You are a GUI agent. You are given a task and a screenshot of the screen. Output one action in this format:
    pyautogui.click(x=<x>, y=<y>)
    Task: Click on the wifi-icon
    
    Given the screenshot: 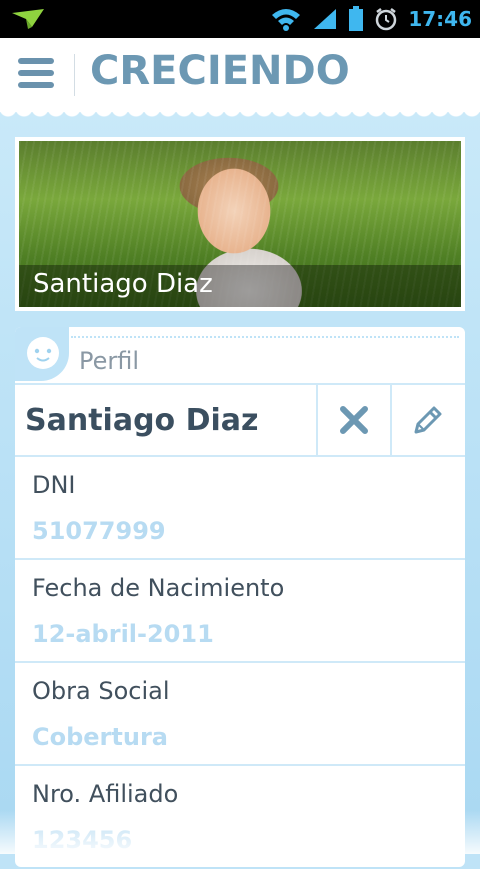 What is the action you would take?
    pyautogui.click(x=286, y=20)
    